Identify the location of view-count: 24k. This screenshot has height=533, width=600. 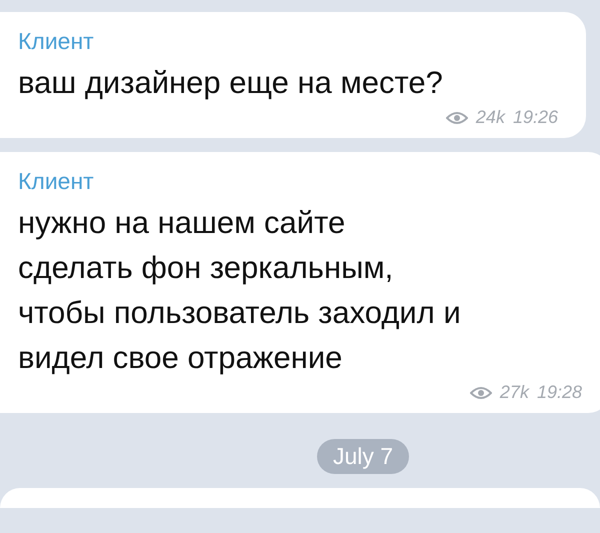
(490, 117).